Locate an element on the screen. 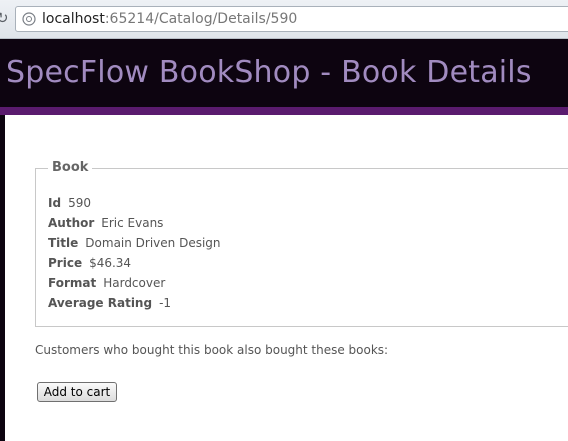 The width and height of the screenshot is (568, 441). page-title: SpecFlow BookShop - Book Details is located at coordinates (269, 72).